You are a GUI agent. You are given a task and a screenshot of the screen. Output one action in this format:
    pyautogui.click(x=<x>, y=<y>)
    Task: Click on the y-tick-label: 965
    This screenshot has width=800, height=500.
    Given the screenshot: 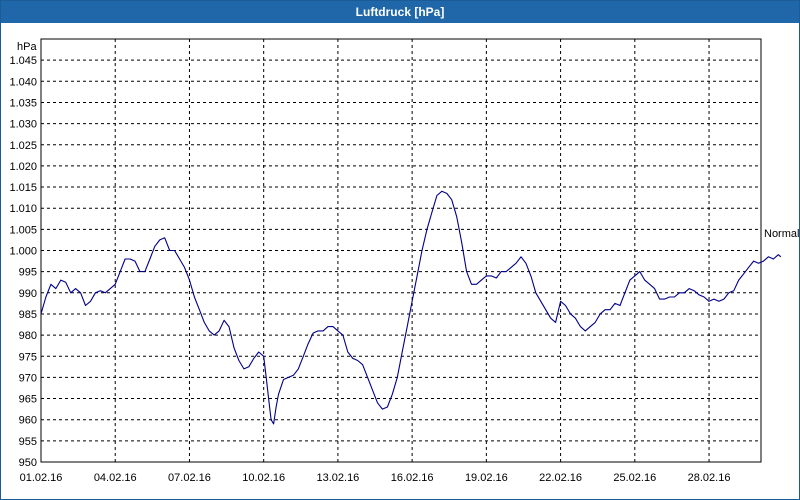 What is the action you would take?
    pyautogui.click(x=28, y=400)
    